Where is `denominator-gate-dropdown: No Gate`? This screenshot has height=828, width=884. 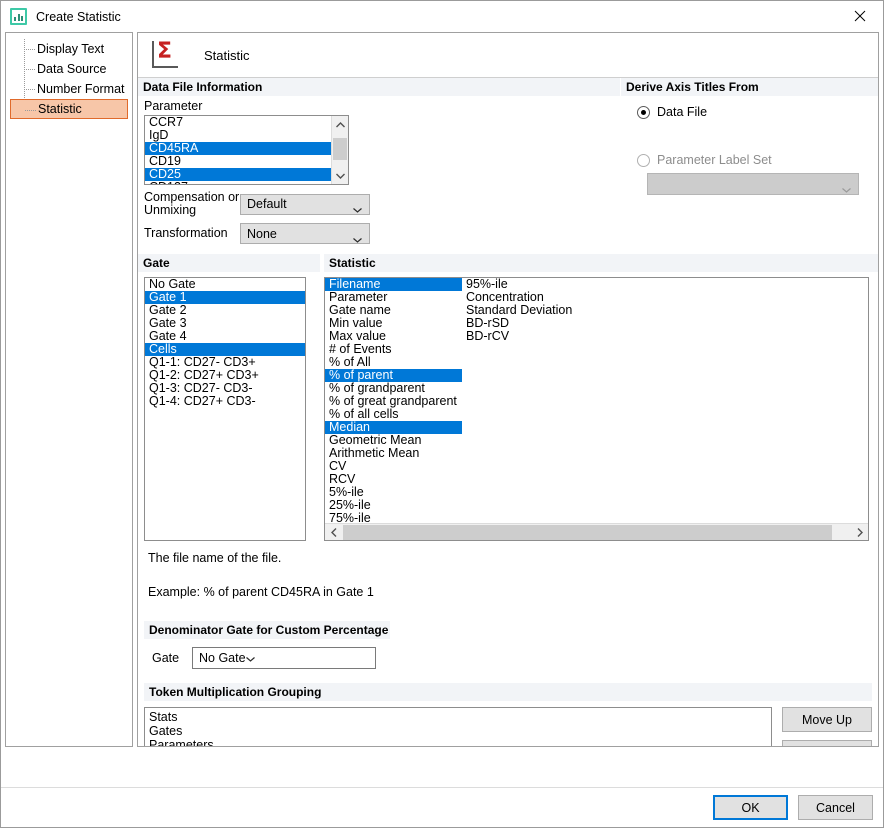 denominator-gate-dropdown: No Gate is located at coordinates (284, 658).